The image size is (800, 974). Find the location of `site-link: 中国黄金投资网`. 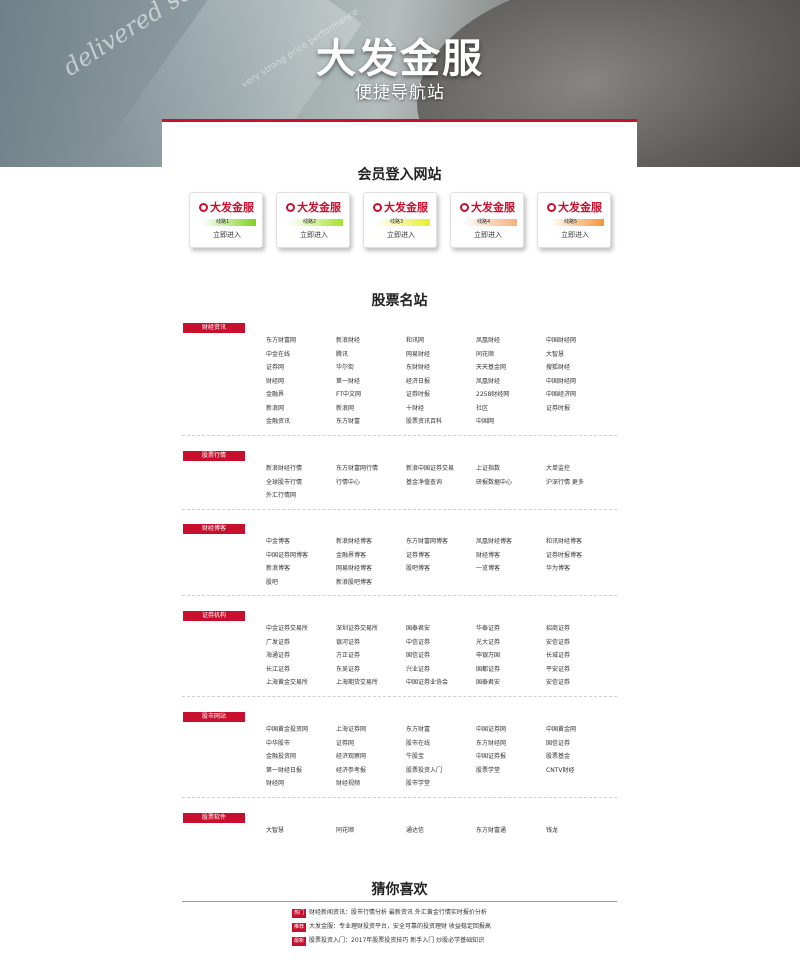

site-link: 中国黄金投资网 is located at coordinates (287, 730).